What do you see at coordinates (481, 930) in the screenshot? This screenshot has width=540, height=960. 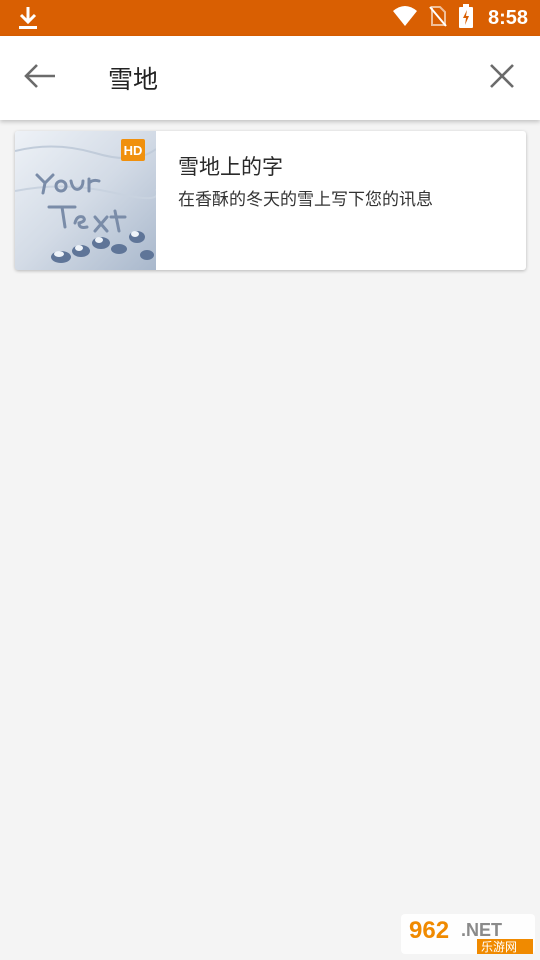 I see `svg-text: .NET` at bounding box center [481, 930].